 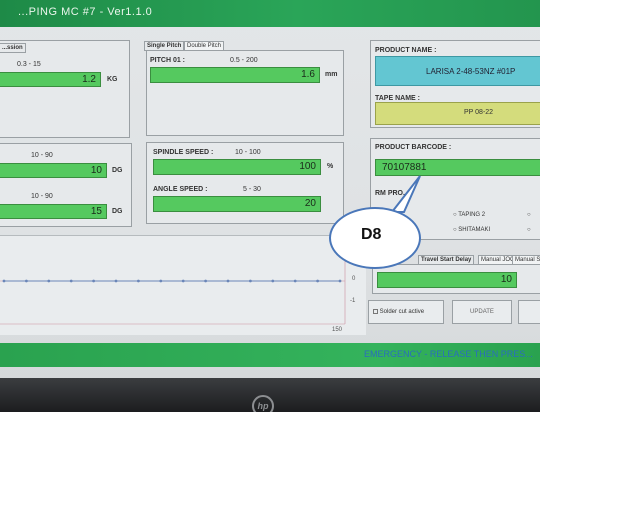 What do you see at coordinates (235, 75) in the screenshot?
I see `pitch-input: 1.6` at bounding box center [235, 75].